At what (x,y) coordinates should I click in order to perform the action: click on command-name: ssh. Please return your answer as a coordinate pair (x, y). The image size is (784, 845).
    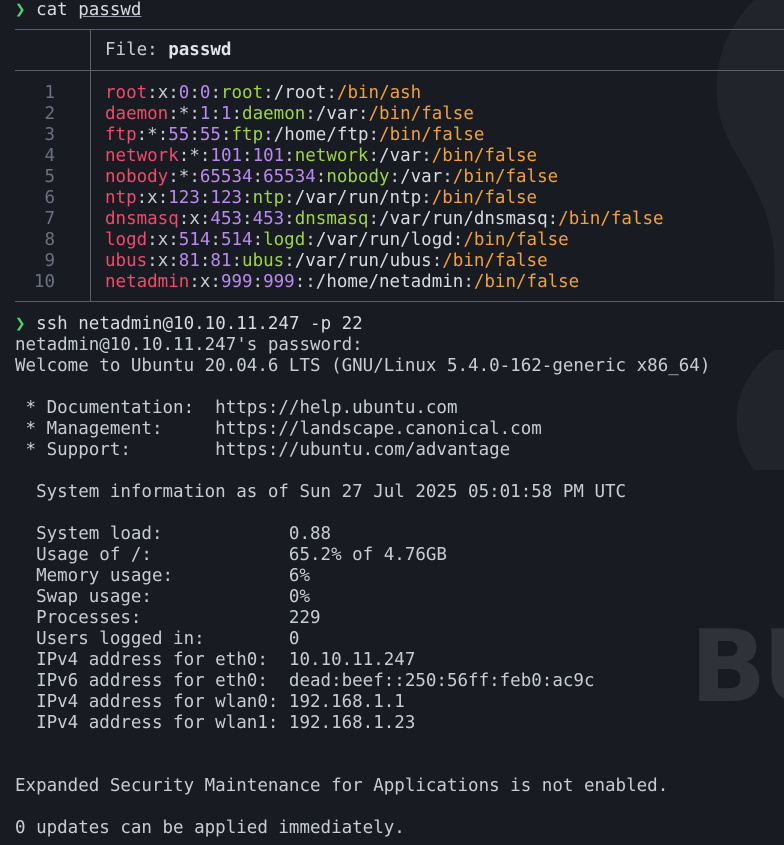
    Looking at the image, I should click on (52, 324).